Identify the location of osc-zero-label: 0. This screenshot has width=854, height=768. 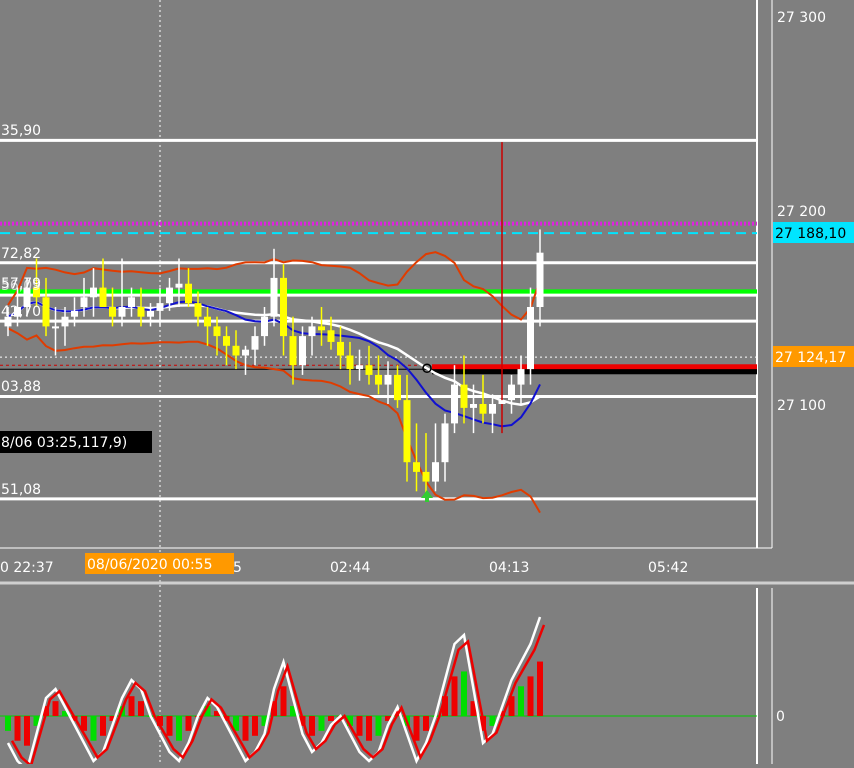
(780, 717).